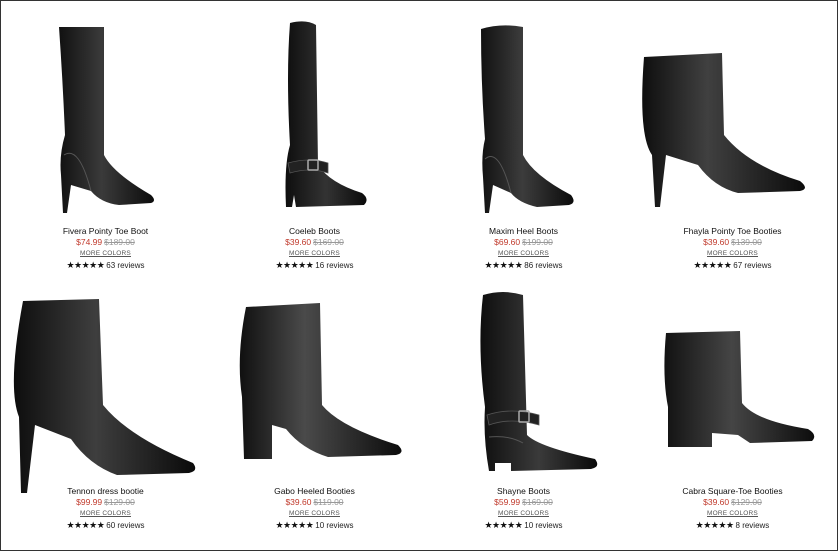 This screenshot has height=551, width=838. I want to click on sale-price: $74.99, so click(89, 242).